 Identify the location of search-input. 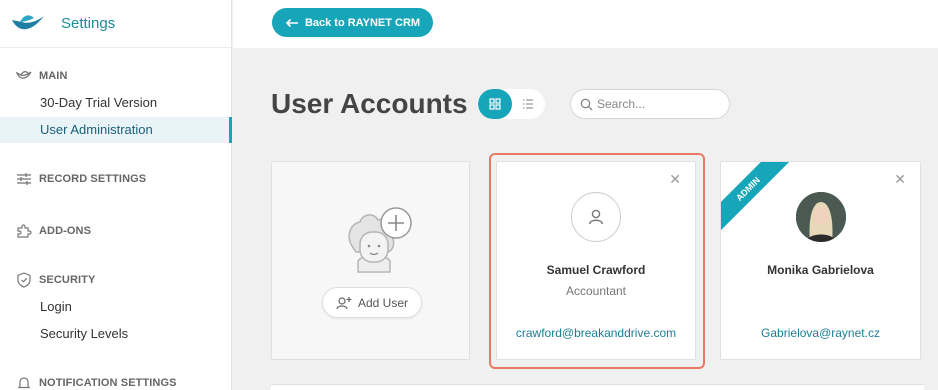
(657, 104).